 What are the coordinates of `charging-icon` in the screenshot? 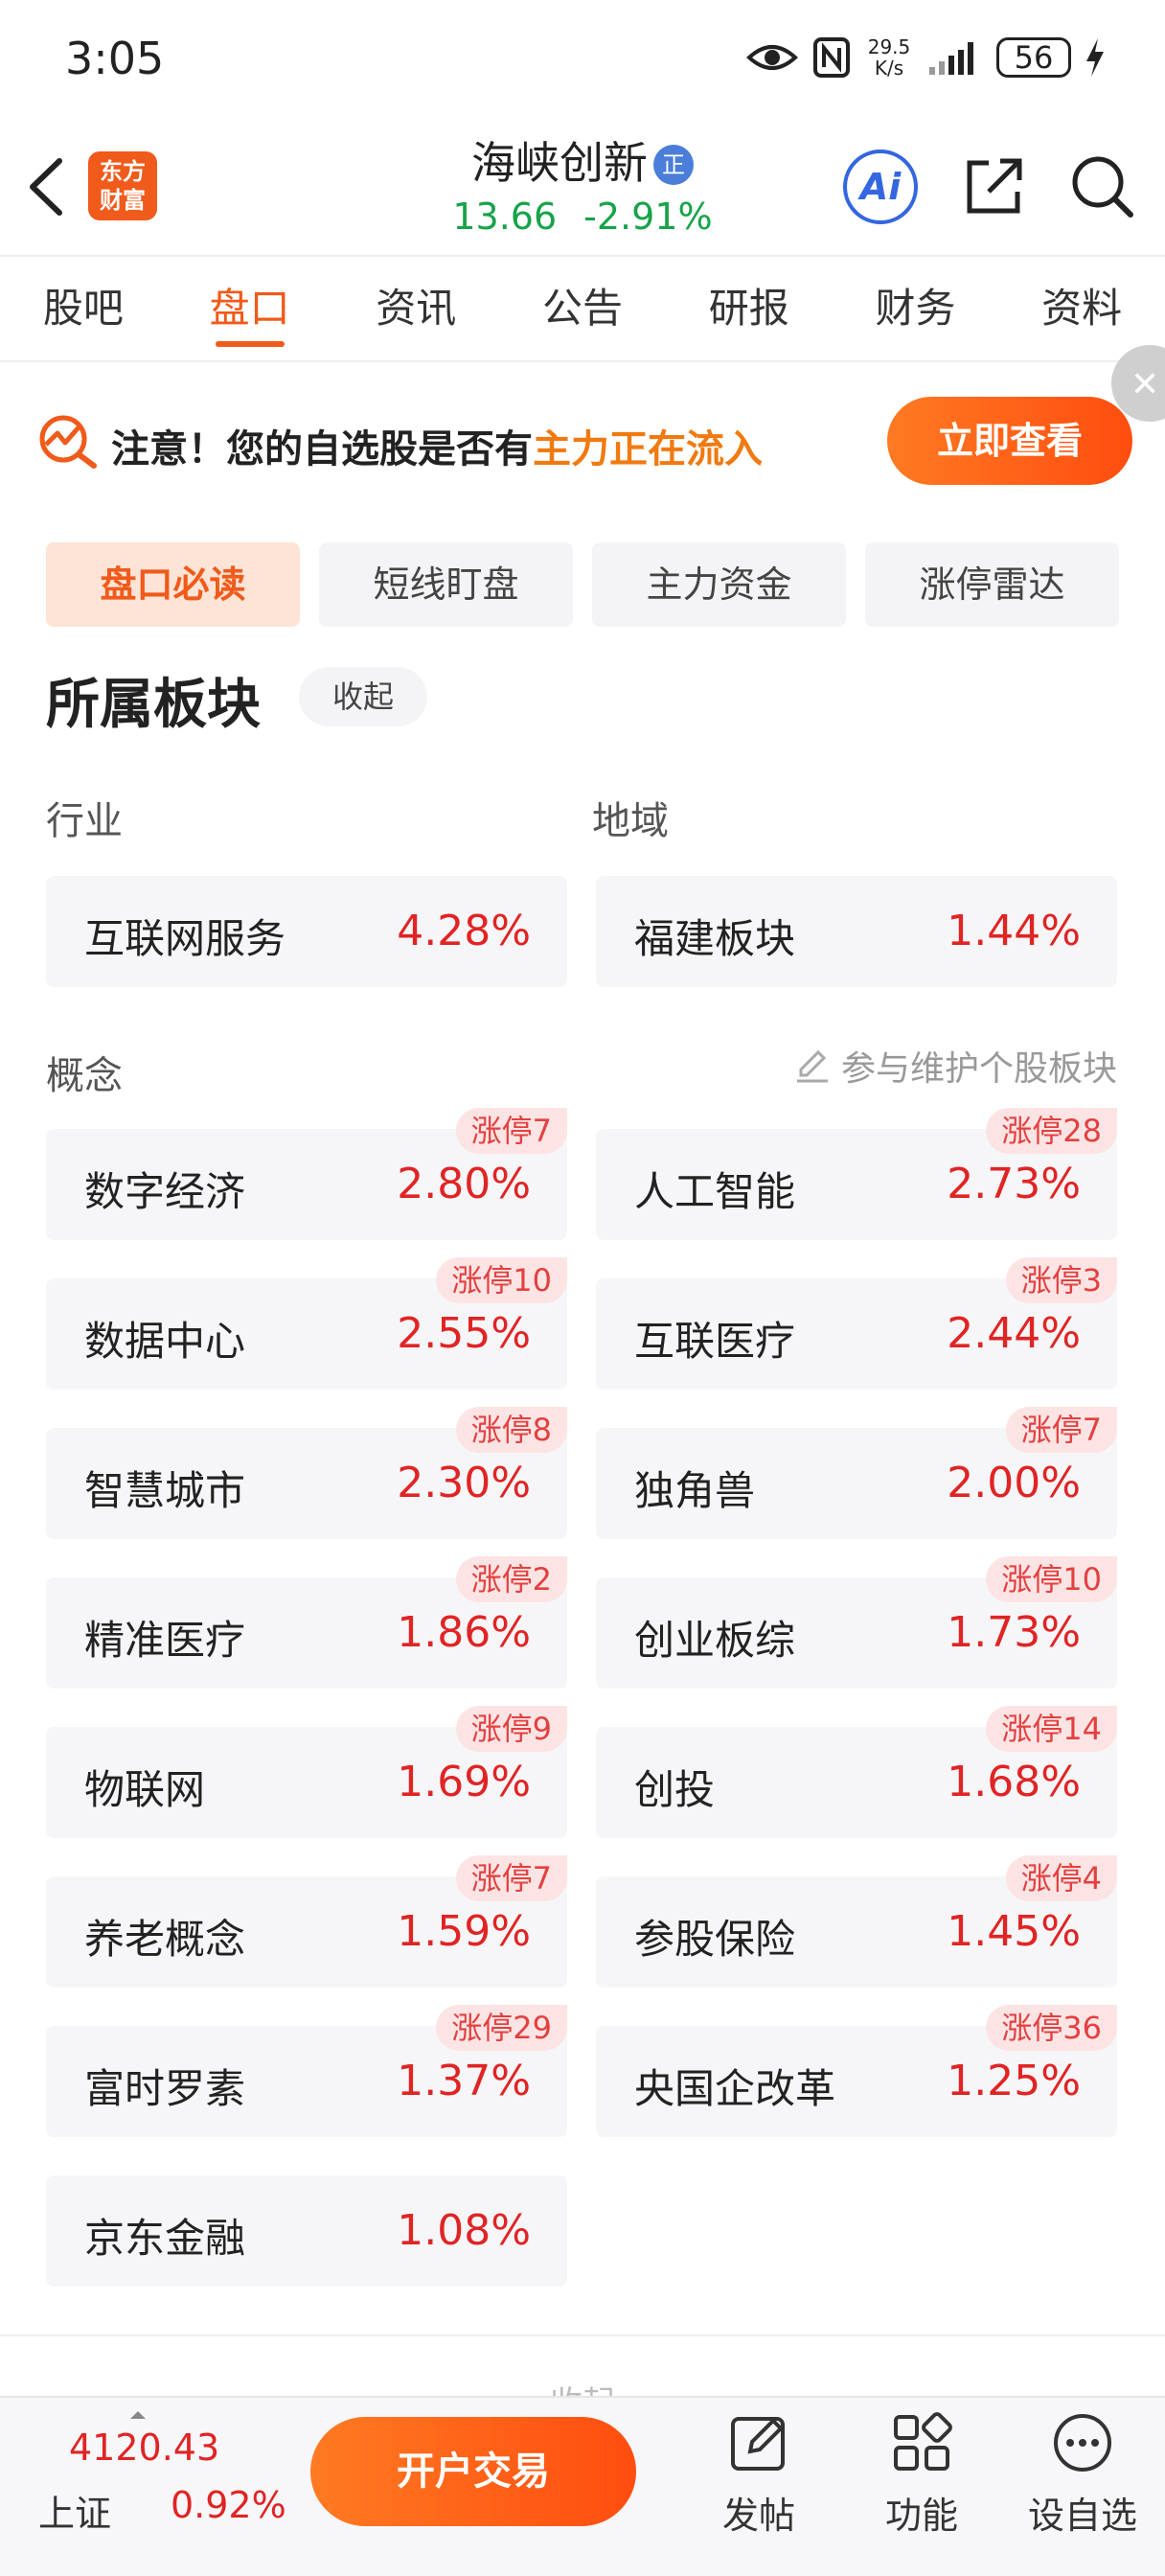 It's located at (1095, 57).